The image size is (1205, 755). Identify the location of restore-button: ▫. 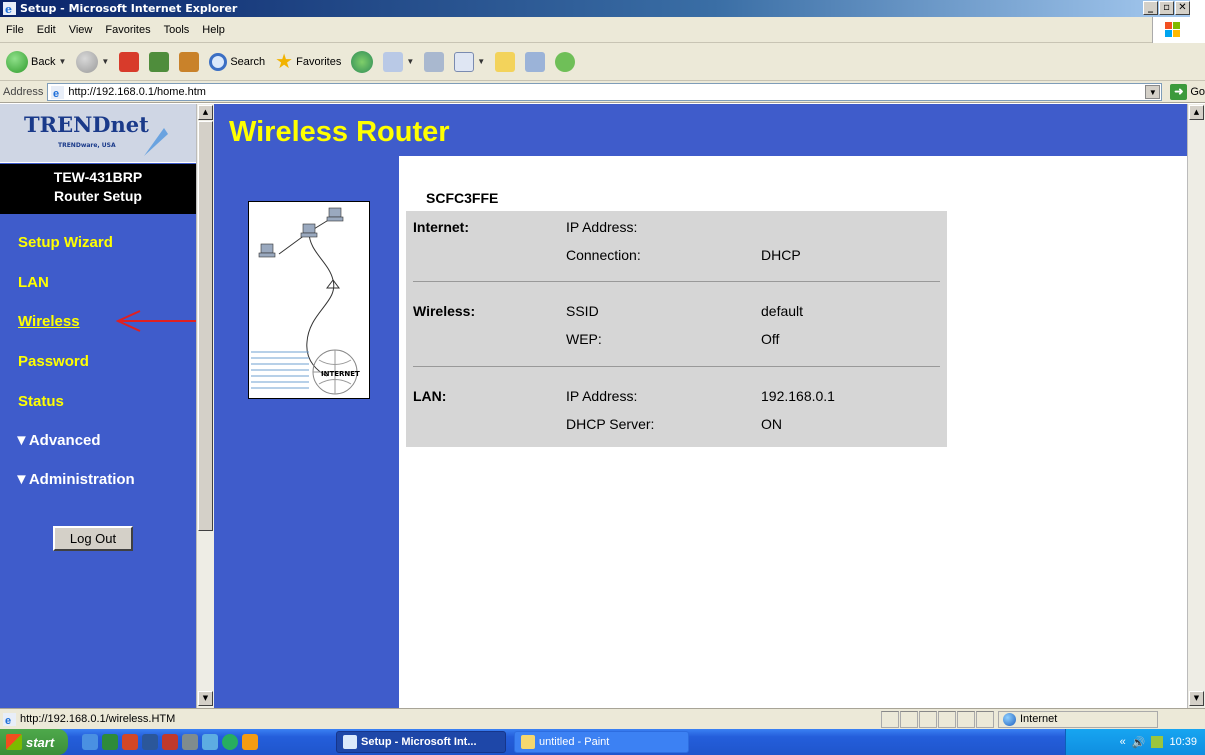
(1166, 8).